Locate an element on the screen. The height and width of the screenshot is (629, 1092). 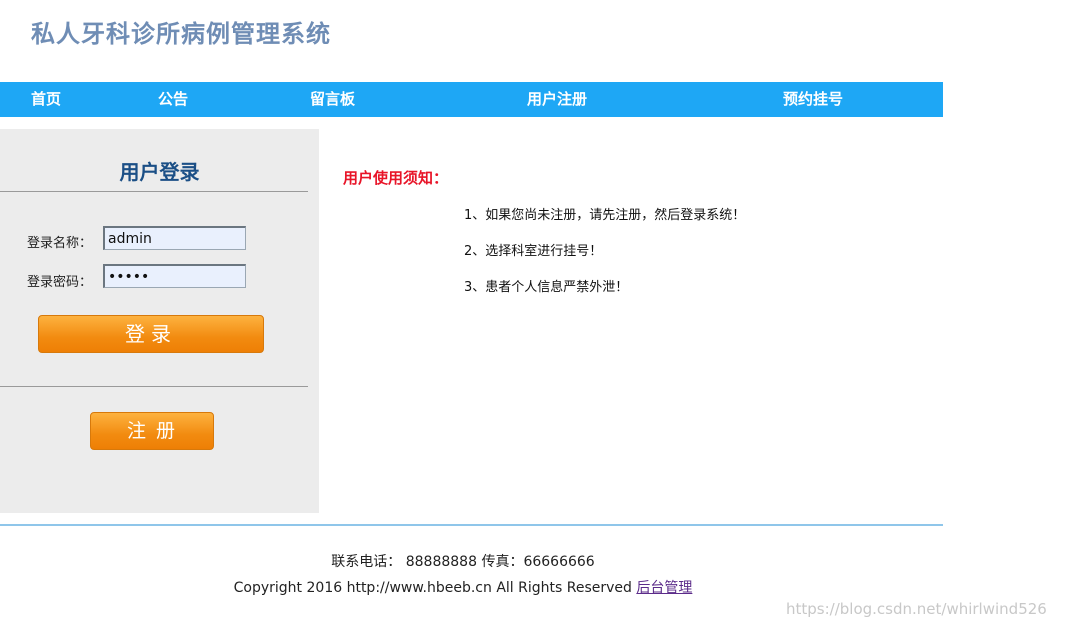
password-label: 登录密码： is located at coordinates (60, 282).